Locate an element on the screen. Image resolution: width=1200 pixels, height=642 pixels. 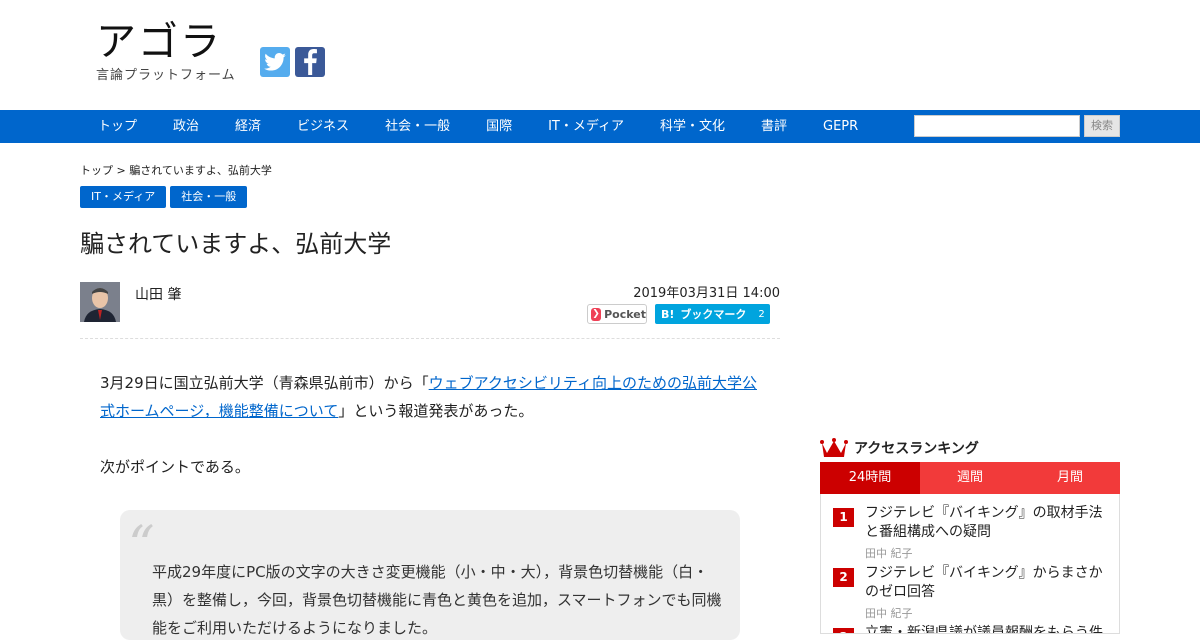
publish-date: 2019年03月31日 14:00 is located at coordinates (706, 293).